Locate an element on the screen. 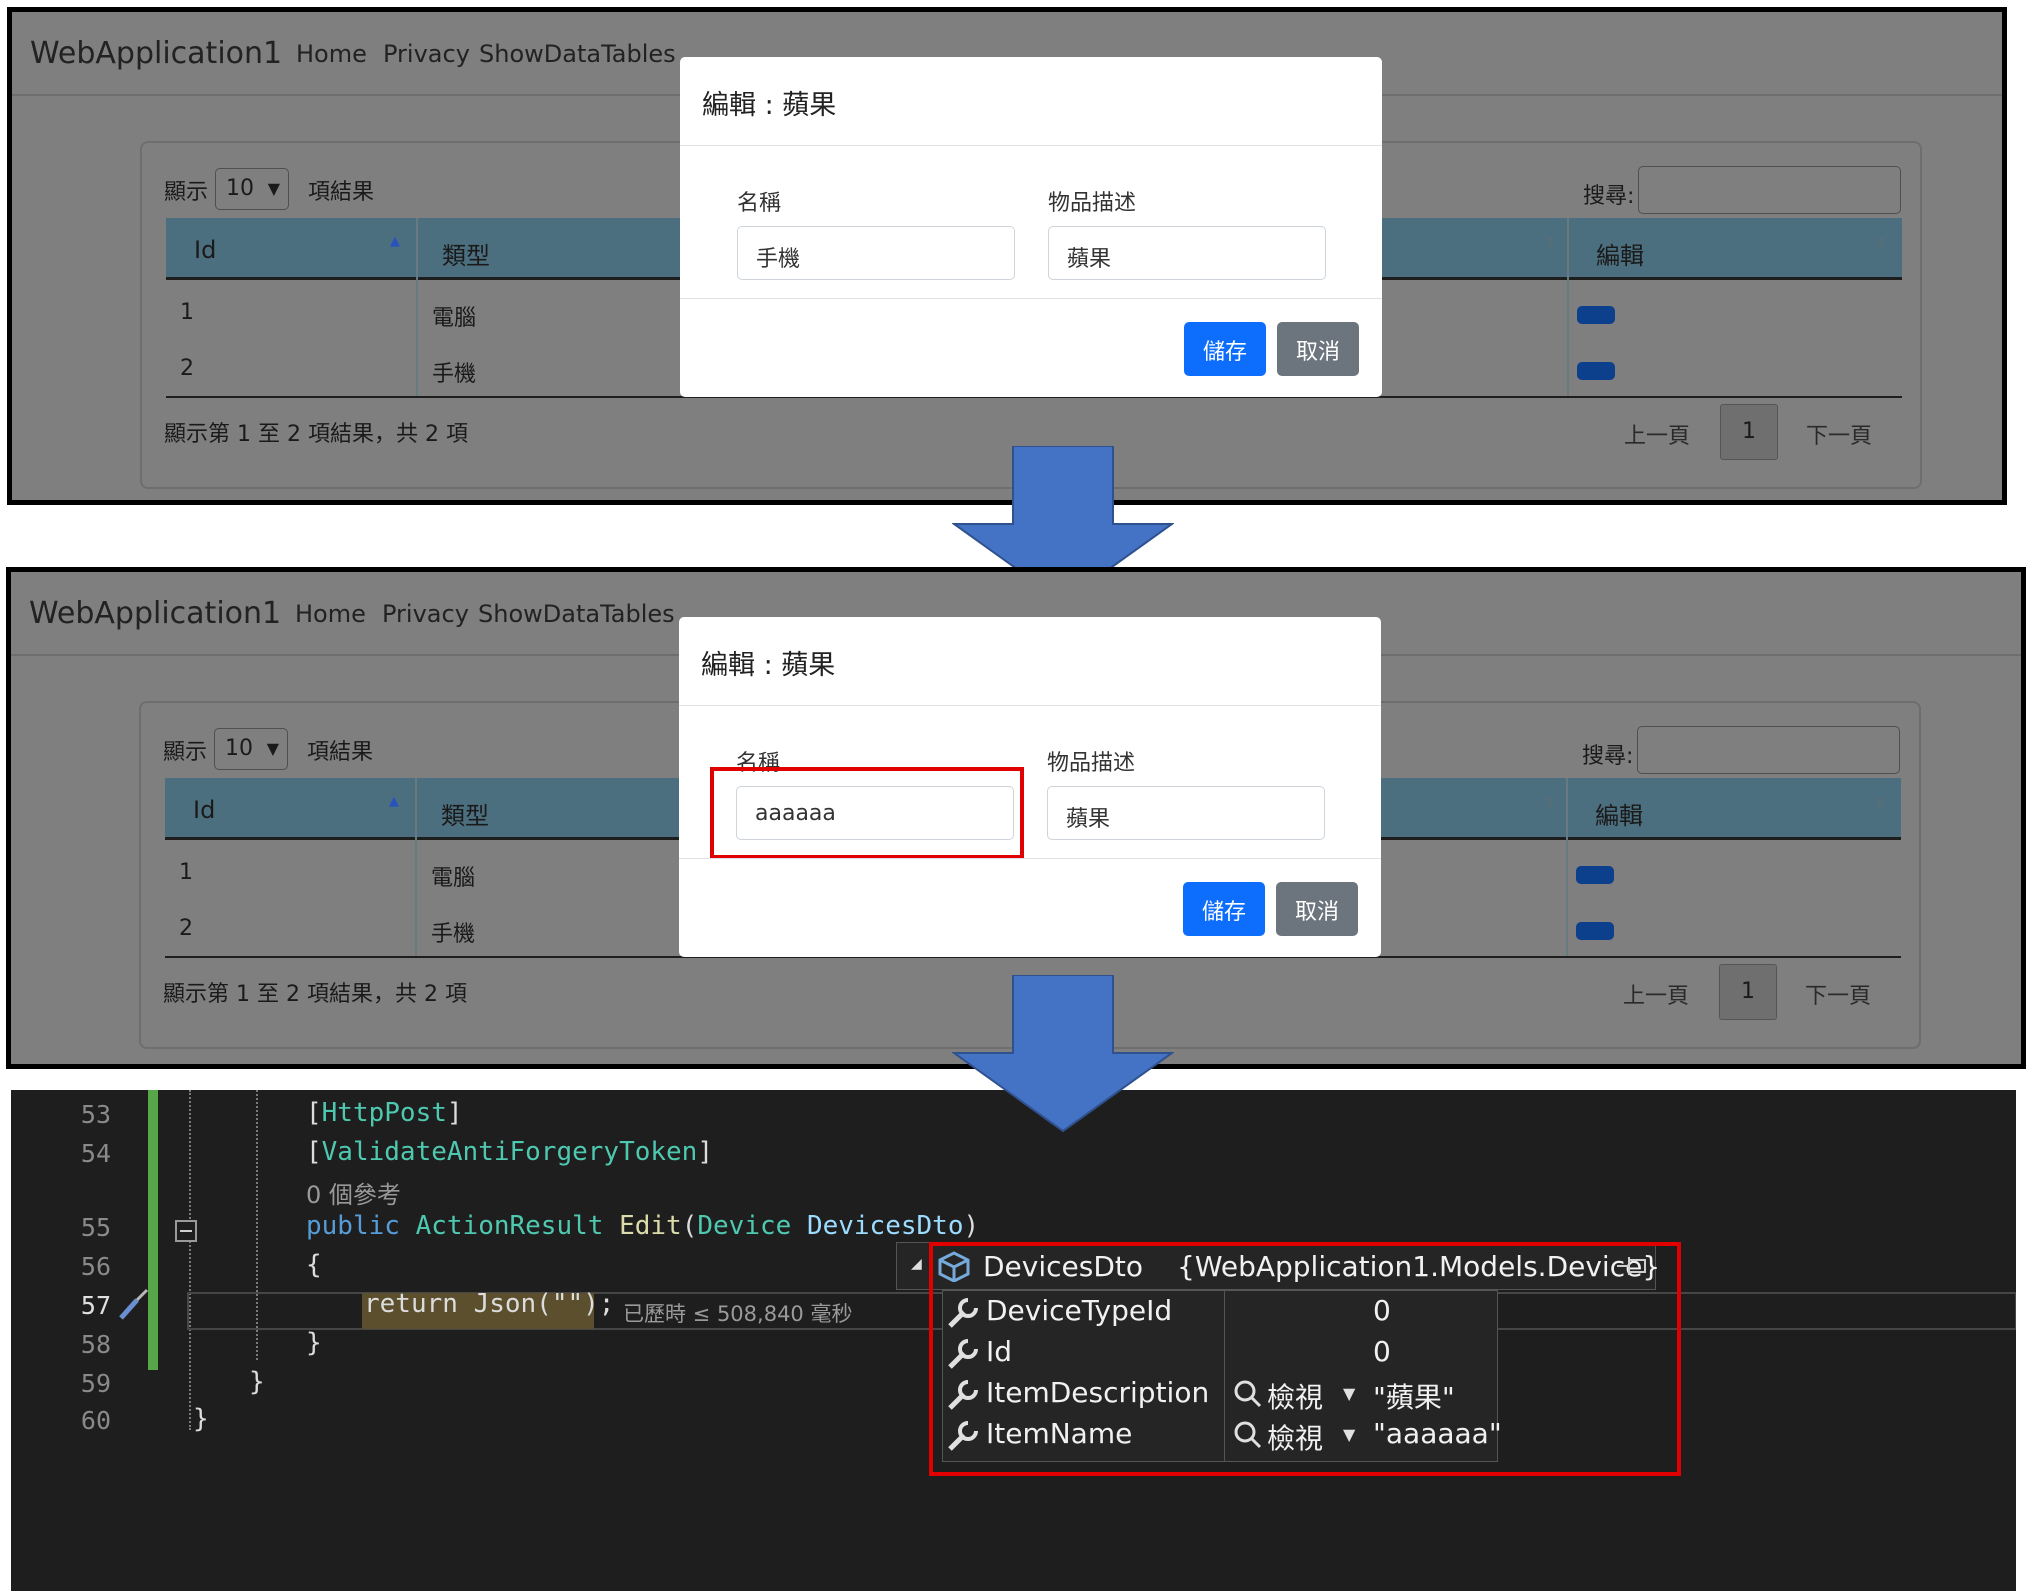 The height and width of the screenshot is (1591, 2030). attribute-validateantiforgerytoken: ValidateAntiForgeryToken is located at coordinates (509, 1152).